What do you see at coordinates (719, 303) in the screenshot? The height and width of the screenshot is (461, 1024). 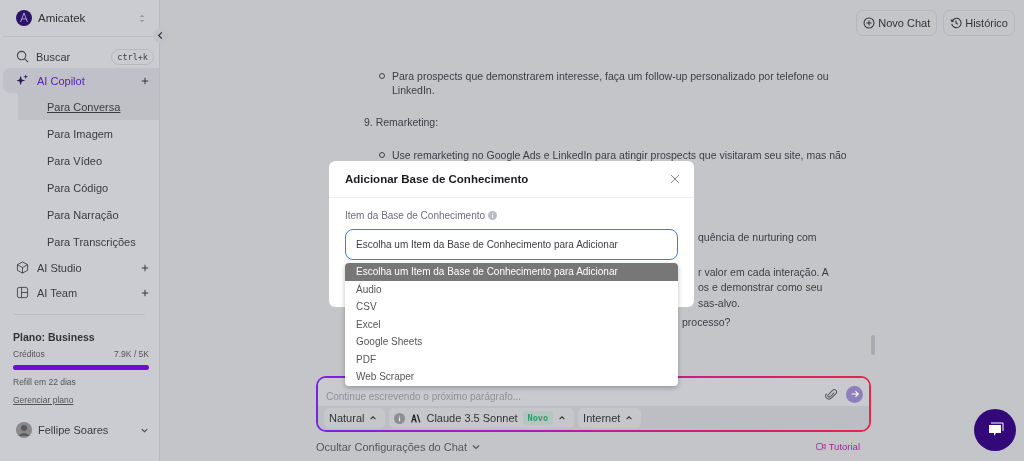 I see `chat-text: sas-alvo.` at bounding box center [719, 303].